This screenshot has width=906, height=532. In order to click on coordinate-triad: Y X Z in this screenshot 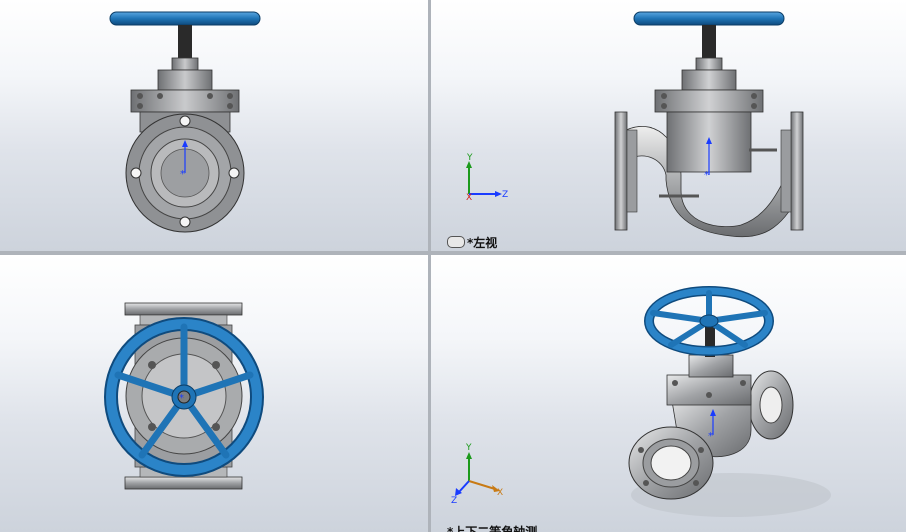, I will do `click(477, 474)`.